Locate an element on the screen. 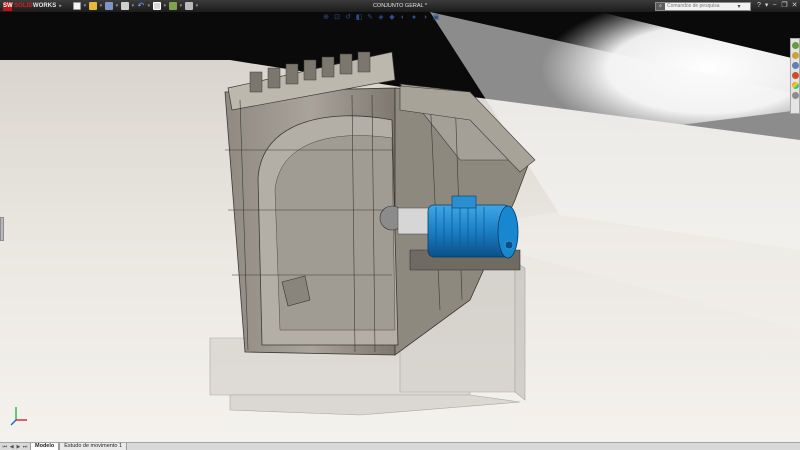 The height and width of the screenshot is (450, 800). search-input is located at coordinates (700, 6).